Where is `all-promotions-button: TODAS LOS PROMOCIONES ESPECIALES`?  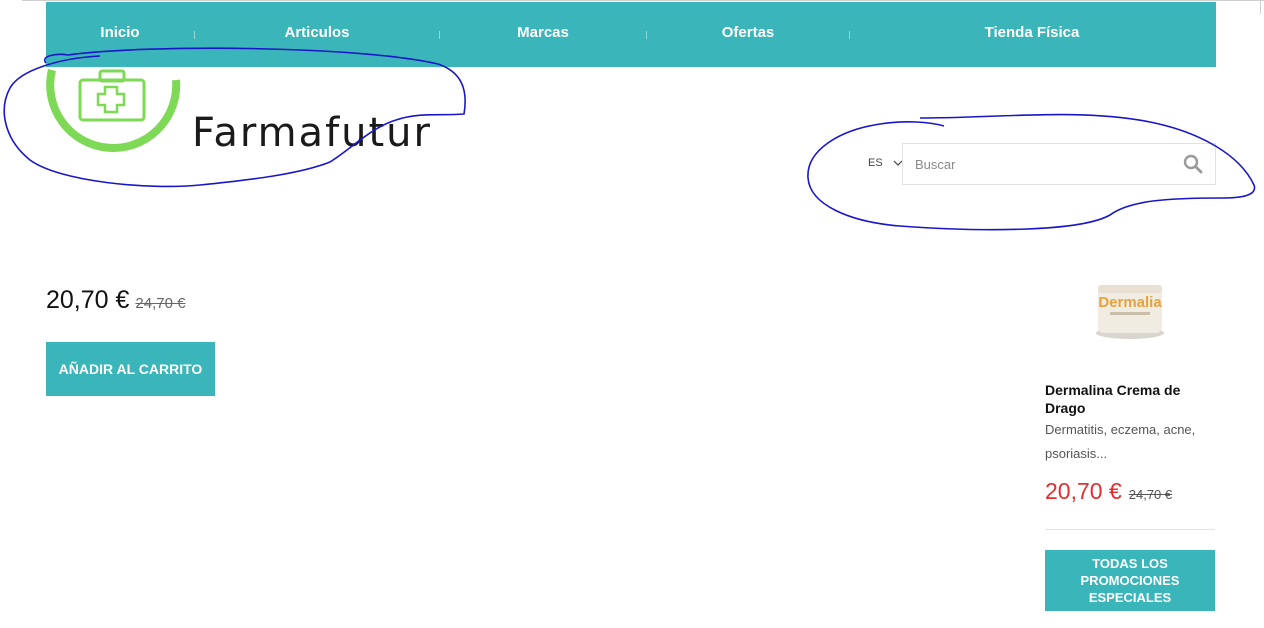
all-promotions-button: TODAS LOS PROMOCIONES ESPECIALES is located at coordinates (1130, 580).